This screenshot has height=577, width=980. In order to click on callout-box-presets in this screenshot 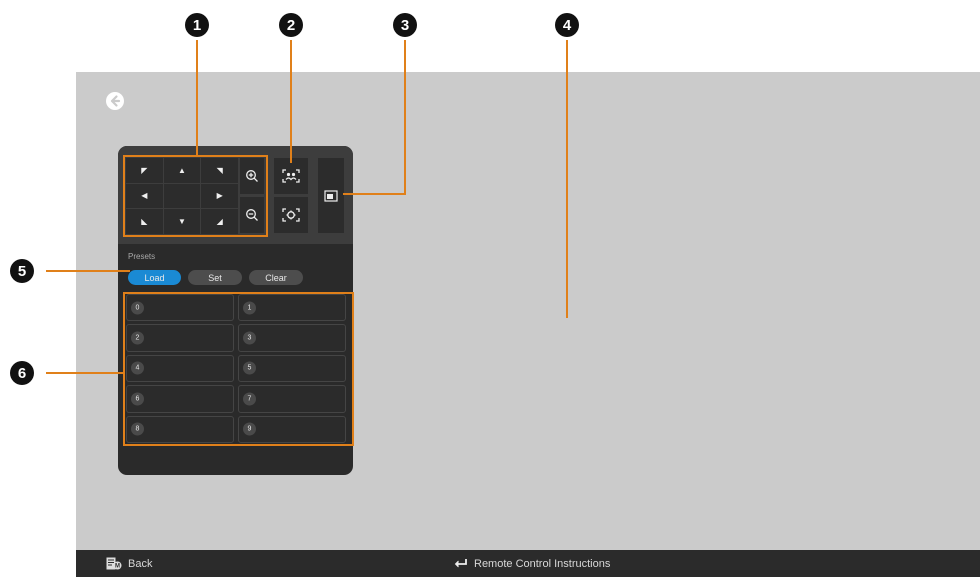, I will do `click(238, 369)`.